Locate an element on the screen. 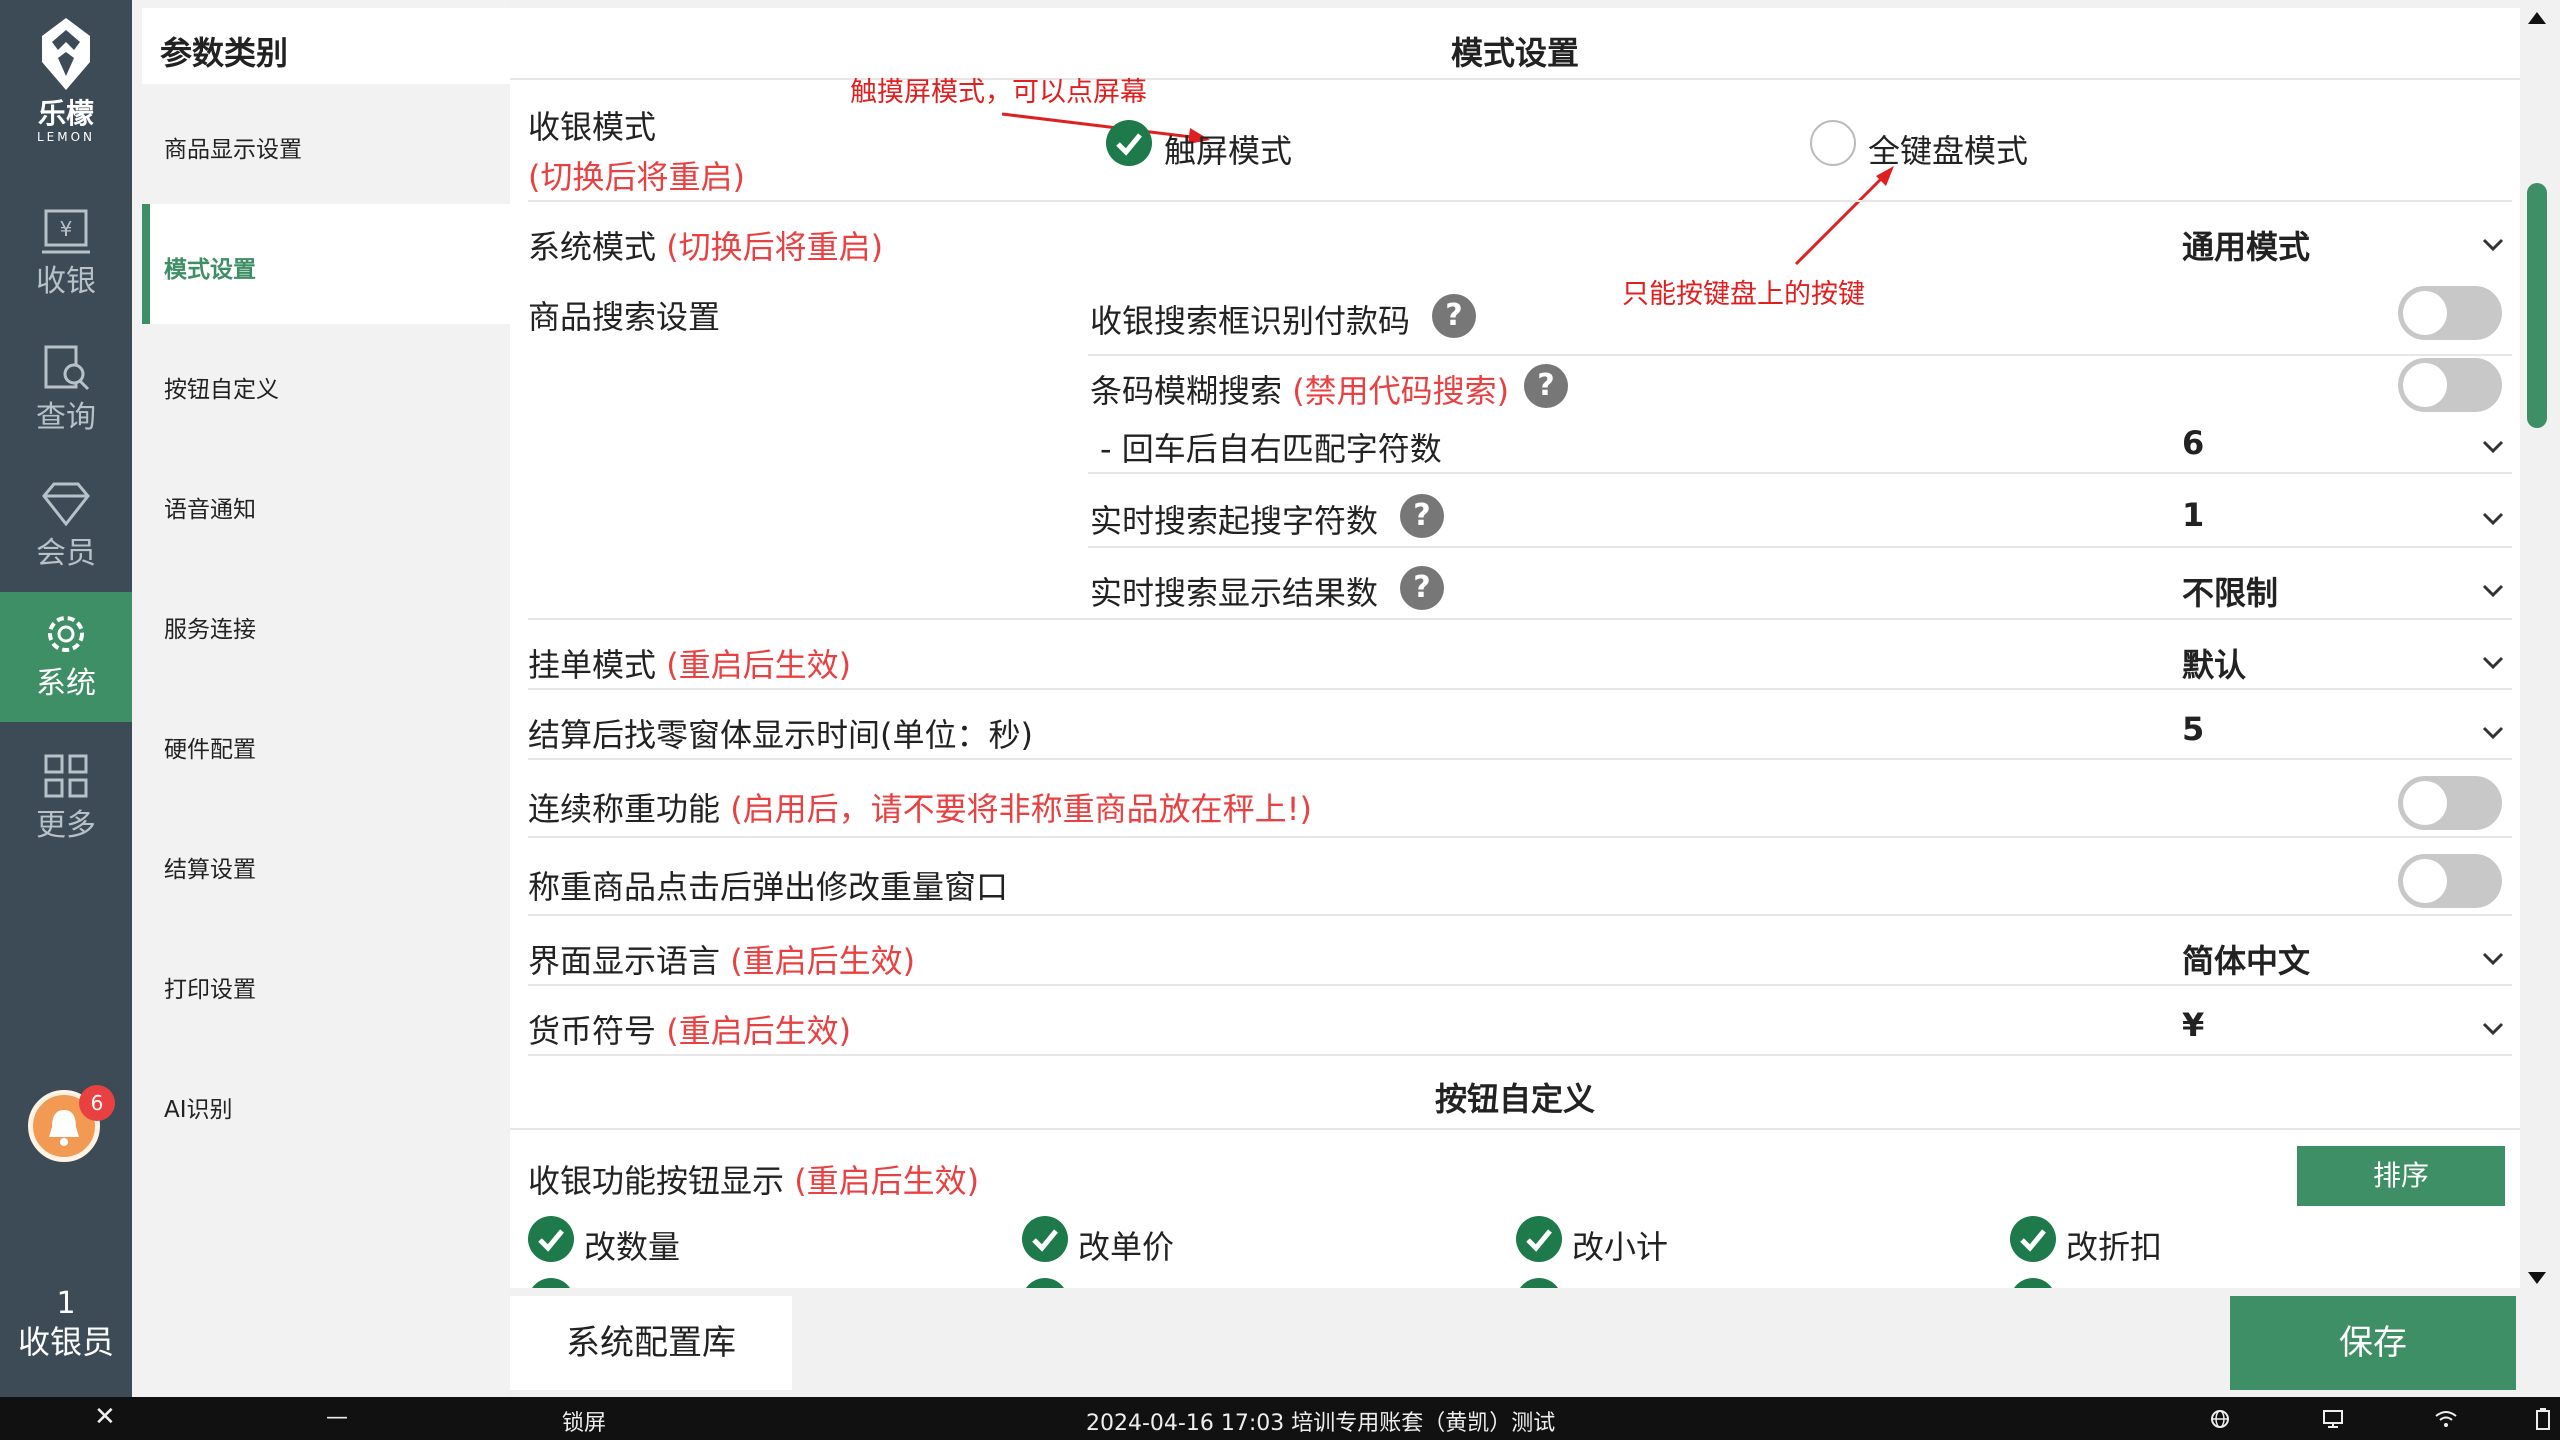  system-mode-text: 系统模式 is located at coordinates (592, 247).